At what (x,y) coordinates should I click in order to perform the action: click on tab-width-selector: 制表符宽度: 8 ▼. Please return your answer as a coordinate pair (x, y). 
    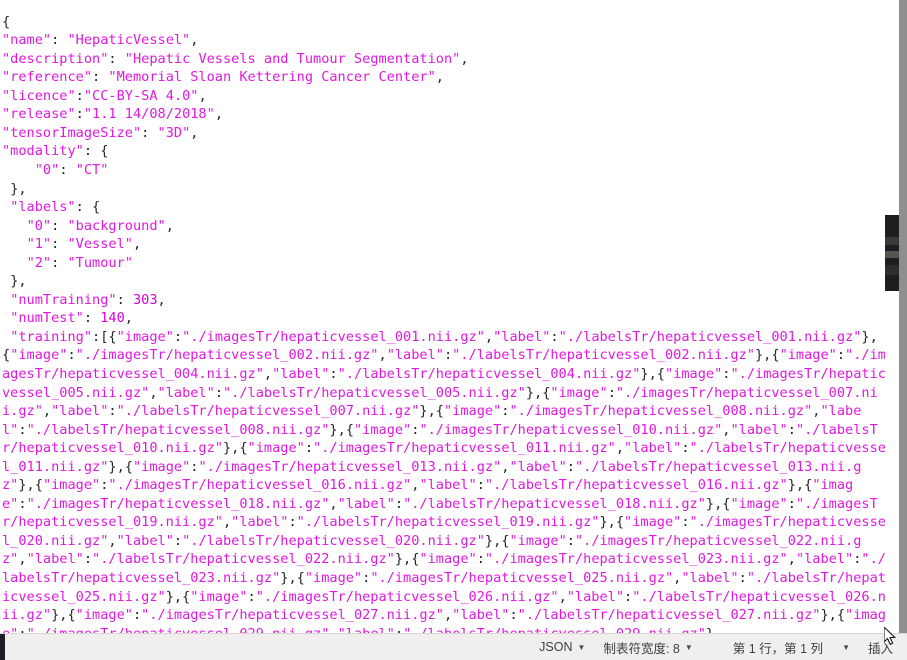
    Looking at the image, I should click on (647, 647).